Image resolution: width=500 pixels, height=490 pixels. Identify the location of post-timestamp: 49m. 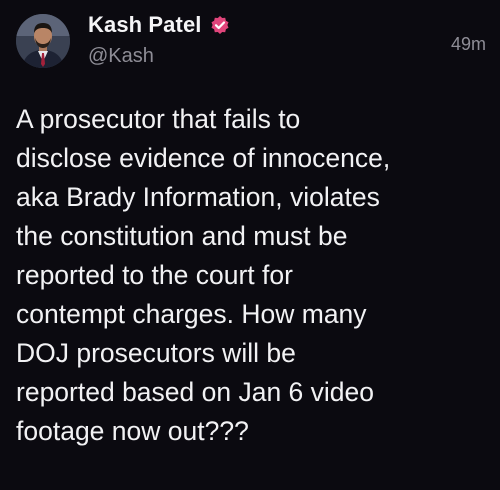
(468, 44).